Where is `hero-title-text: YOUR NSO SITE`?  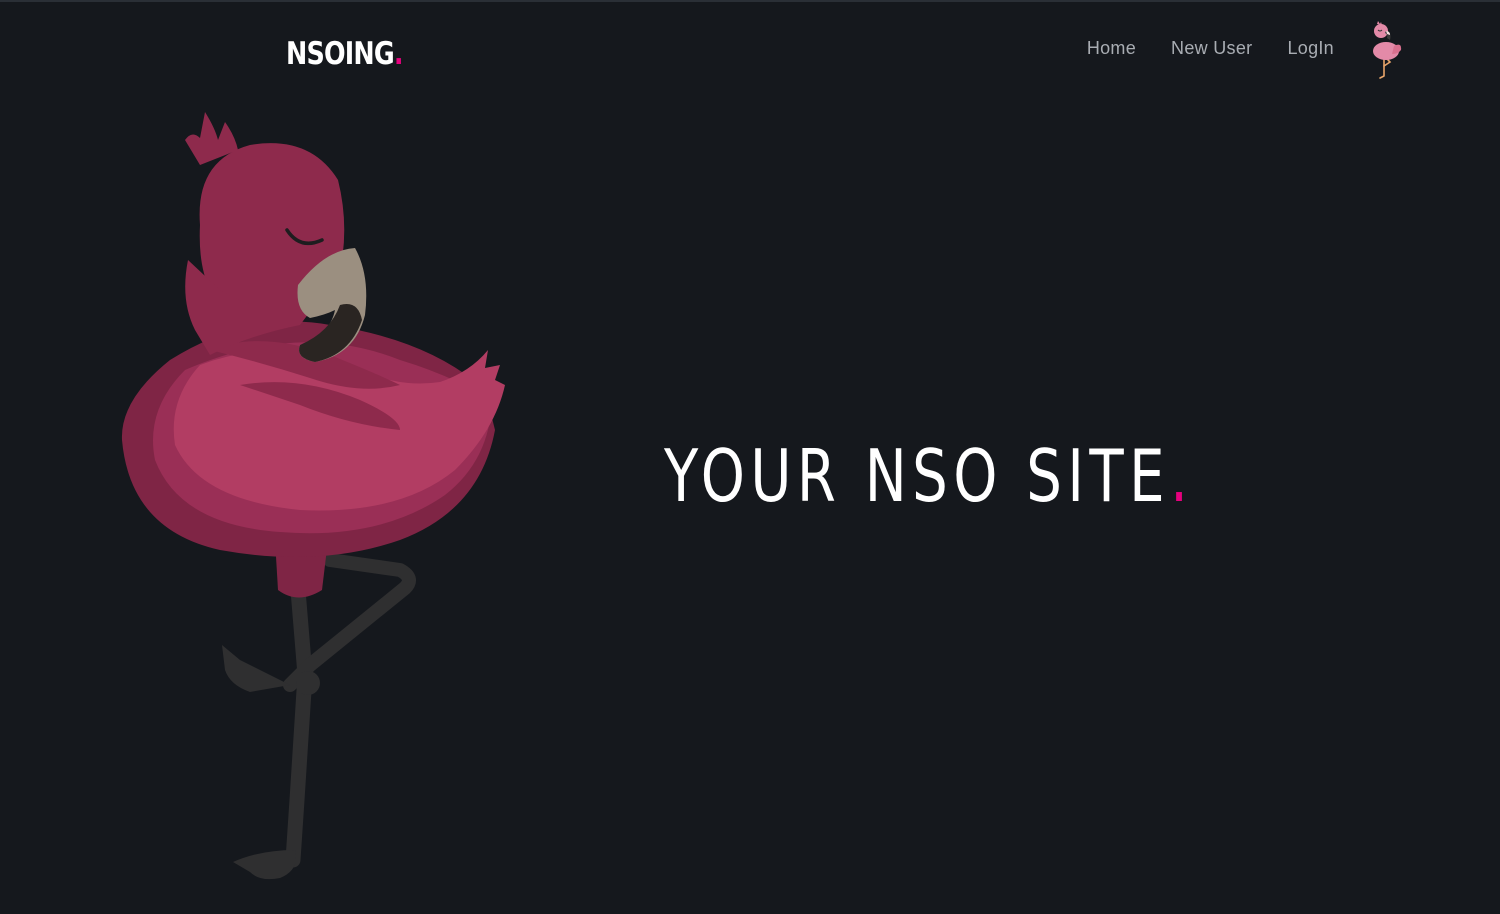 hero-title-text: YOUR NSO SITE is located at coordinates (917, 476).